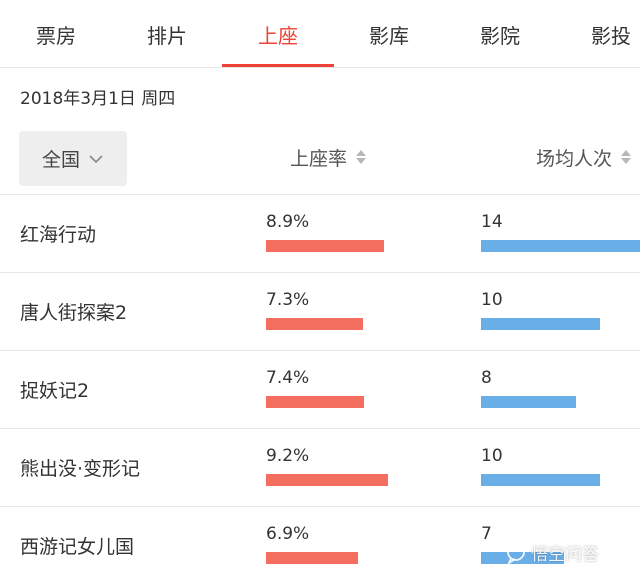  Describe the element at coordinates (492, 222) in the screenshot. I see `avg-attendance-value: 14` at that location.